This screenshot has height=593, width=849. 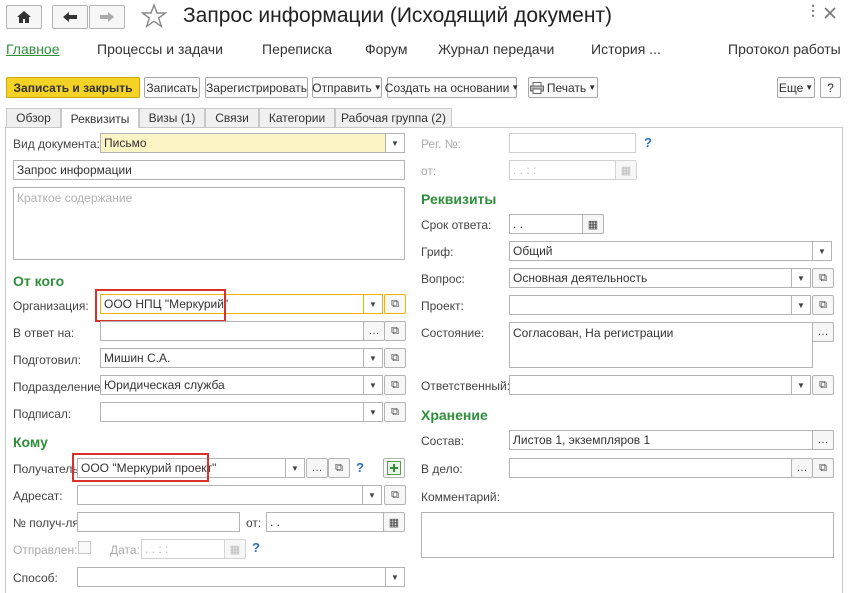 What do you see at coordinates (395, 577) in the screenshot?
I see `method-dropdown: ▼` at bounding box center [395, 577].